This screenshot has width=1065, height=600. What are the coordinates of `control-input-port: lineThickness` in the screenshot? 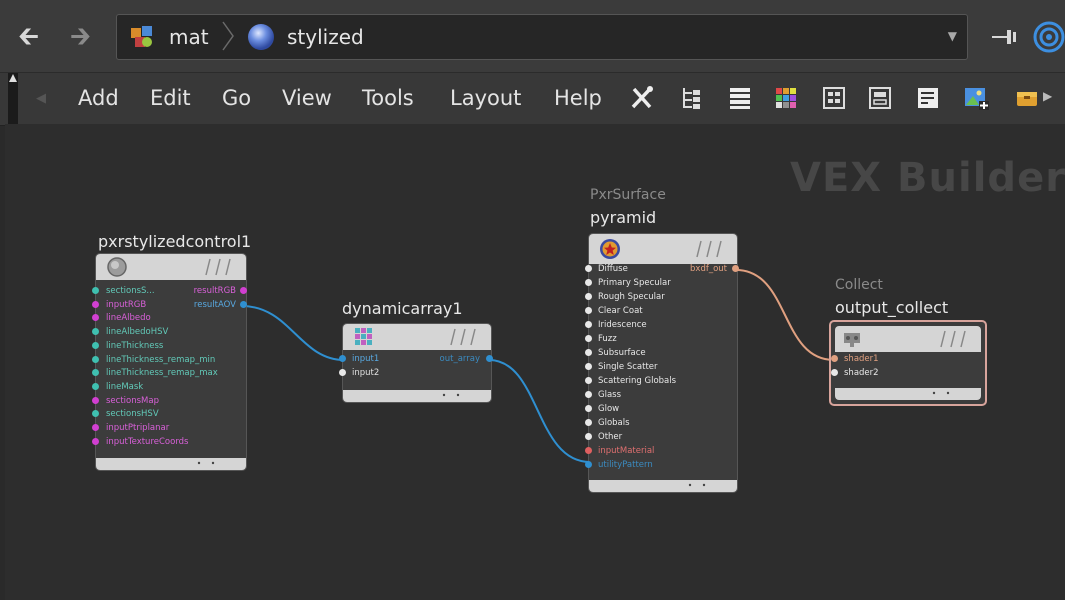 It's located at (135, 345).